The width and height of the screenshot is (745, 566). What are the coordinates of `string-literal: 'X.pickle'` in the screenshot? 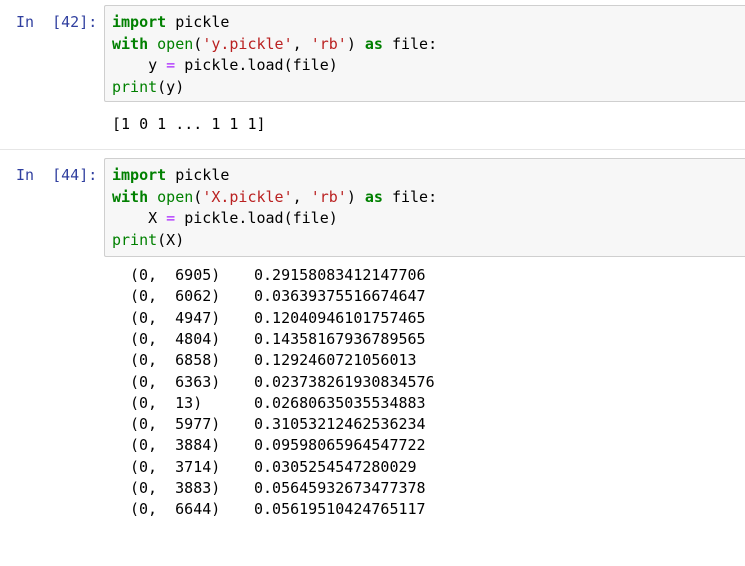 It's located at (247, 196).